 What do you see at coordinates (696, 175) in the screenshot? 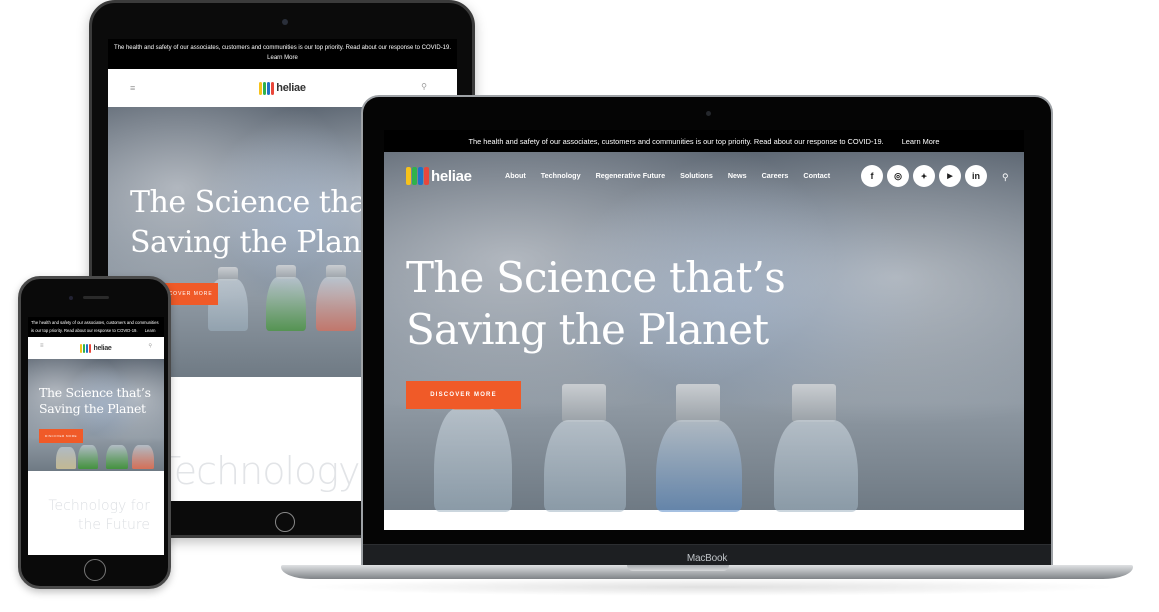
I see `nav-item-solutions: Solutions` at bounding box center [696, 175].